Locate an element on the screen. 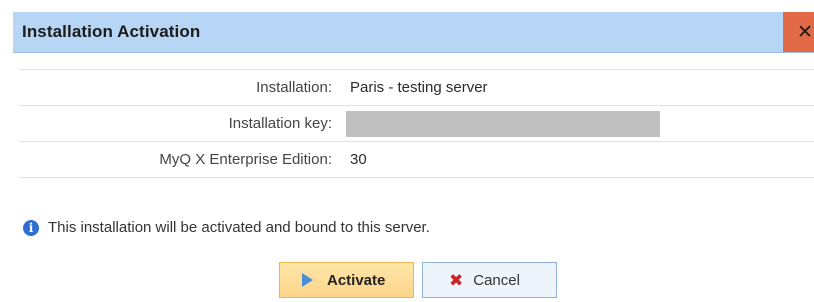 The height and width of the screenshot is (302, 814). activate-label: Activate is located at coordinates (356, 280).